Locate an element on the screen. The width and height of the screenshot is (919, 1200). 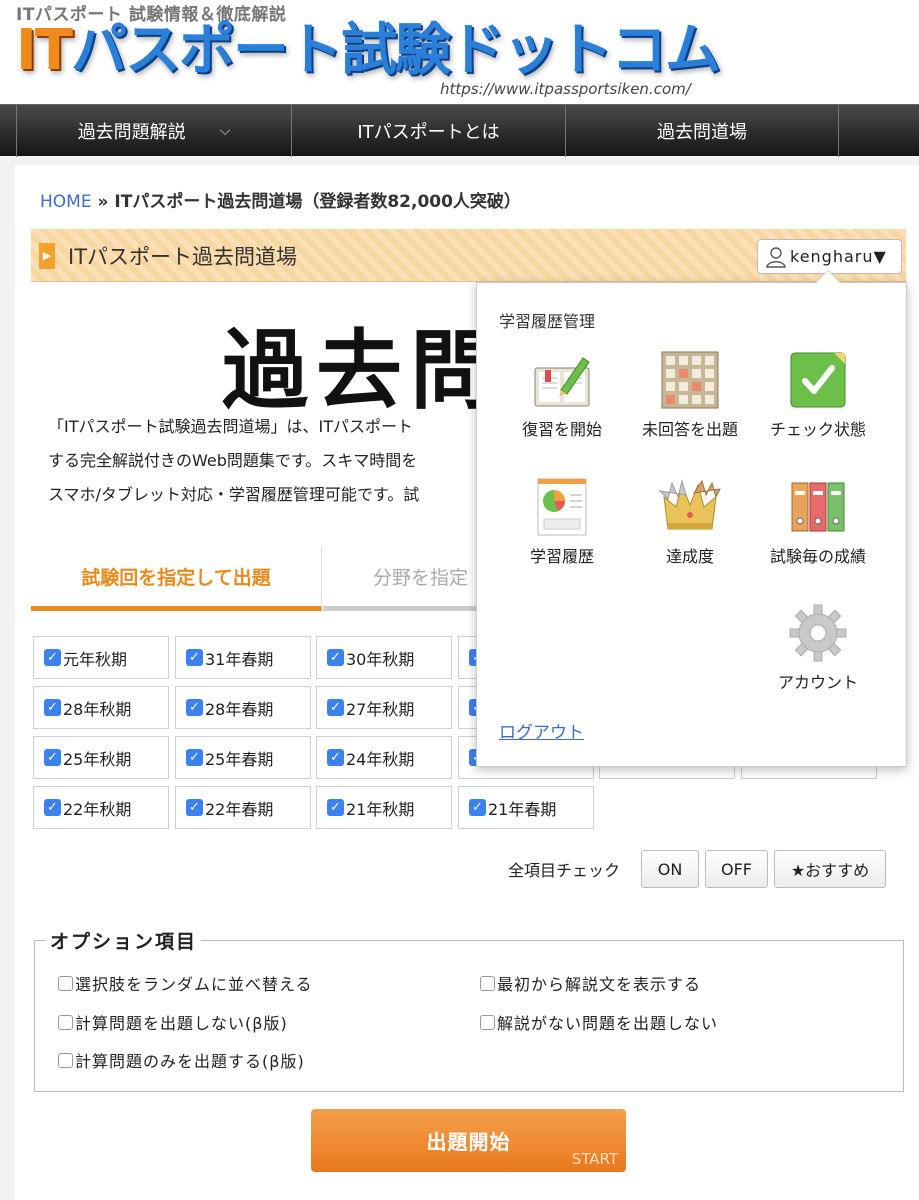
exam-label: 21年秋期 is located at coordinates (380, 809).